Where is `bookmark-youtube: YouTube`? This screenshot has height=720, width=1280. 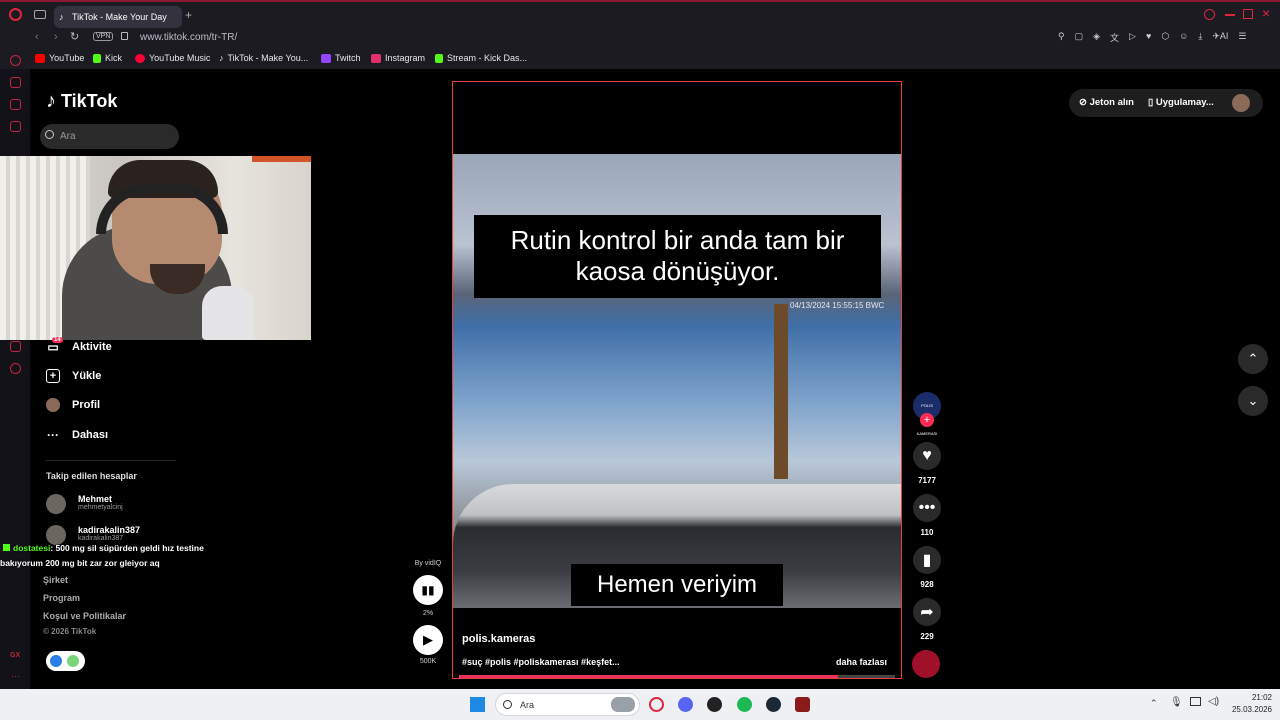 bookmark-youtube: YouTube is located at coordinates (59, 58).